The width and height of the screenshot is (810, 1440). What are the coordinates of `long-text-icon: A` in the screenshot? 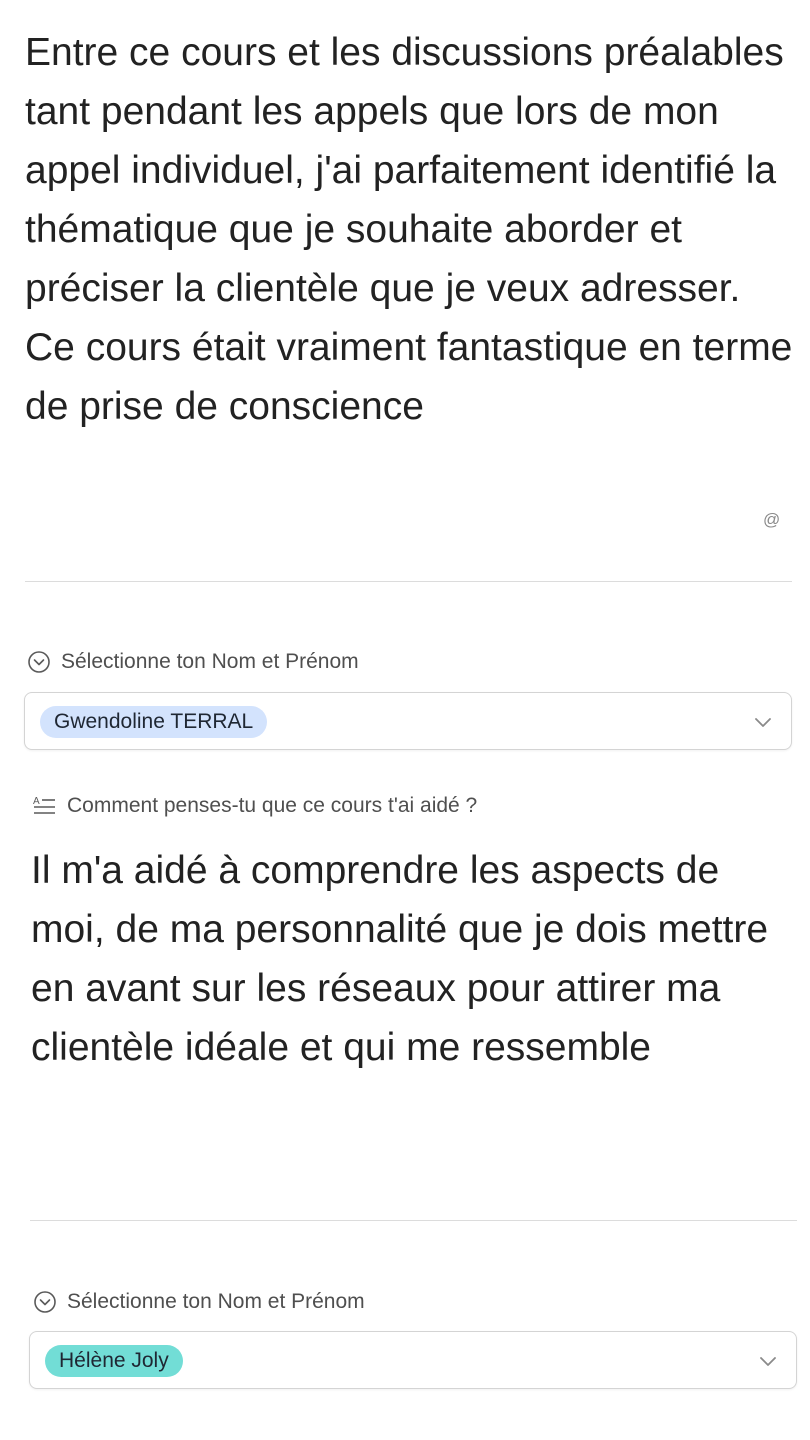 It's located at (44, 805).